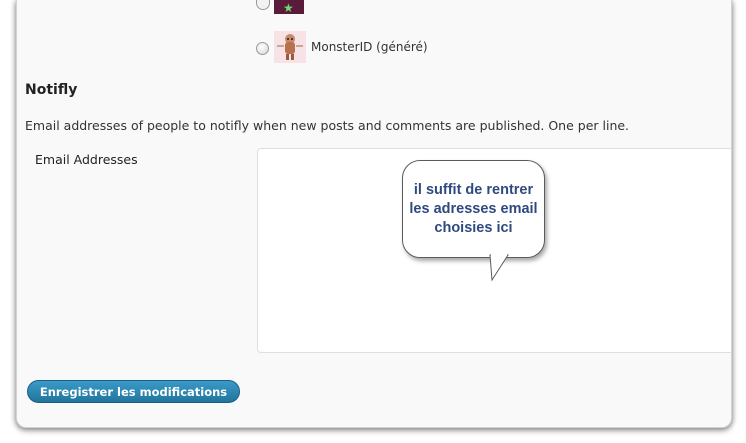 The width and height of the screenshot is (746, 443). I want to click on monster-icon, so click(290, 47).